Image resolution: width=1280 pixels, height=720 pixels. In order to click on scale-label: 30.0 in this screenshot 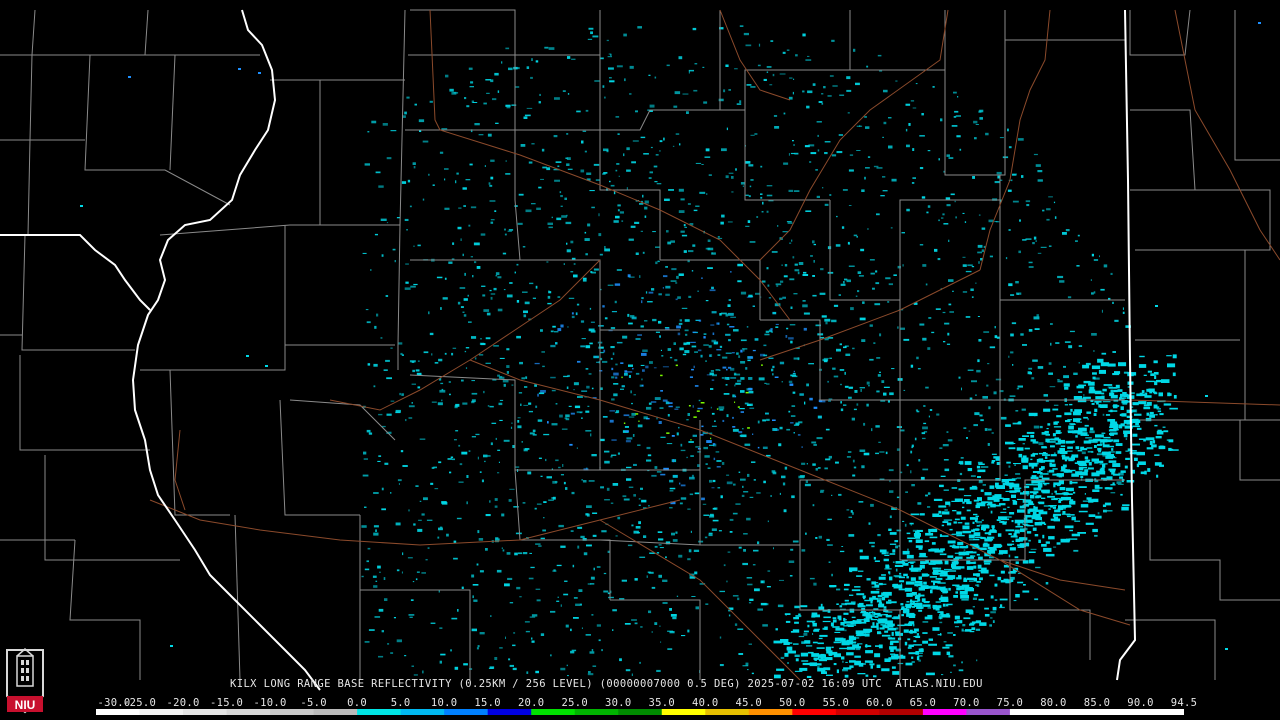, I will do `click(618, 703)`.